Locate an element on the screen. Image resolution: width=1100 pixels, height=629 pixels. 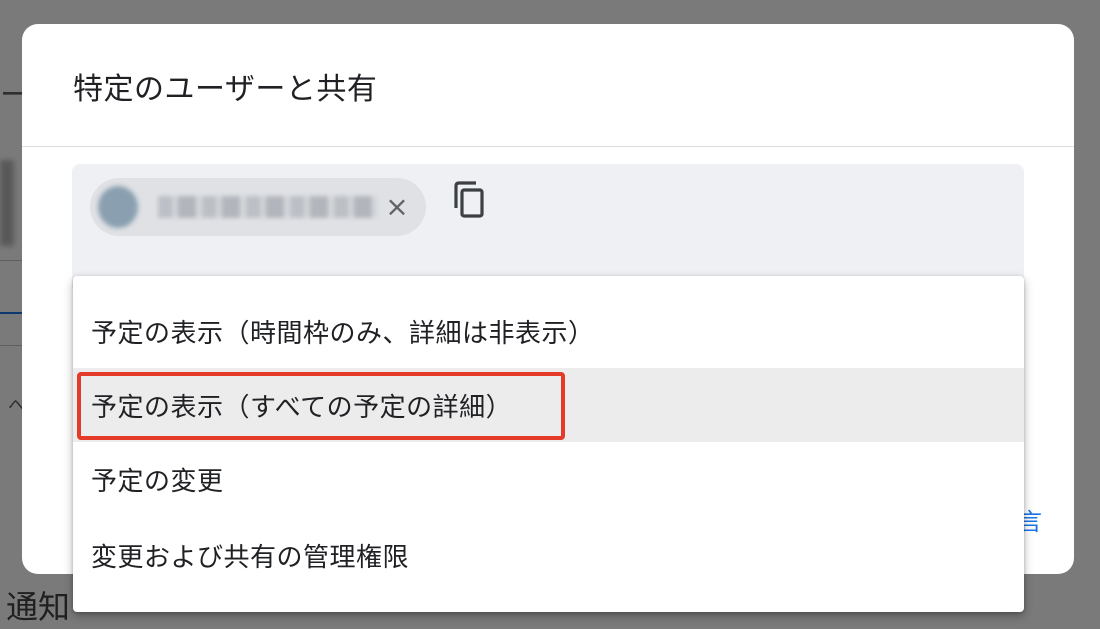
dialog-title: 特定のユーザーと共有 is located at coordinates (225, 89).